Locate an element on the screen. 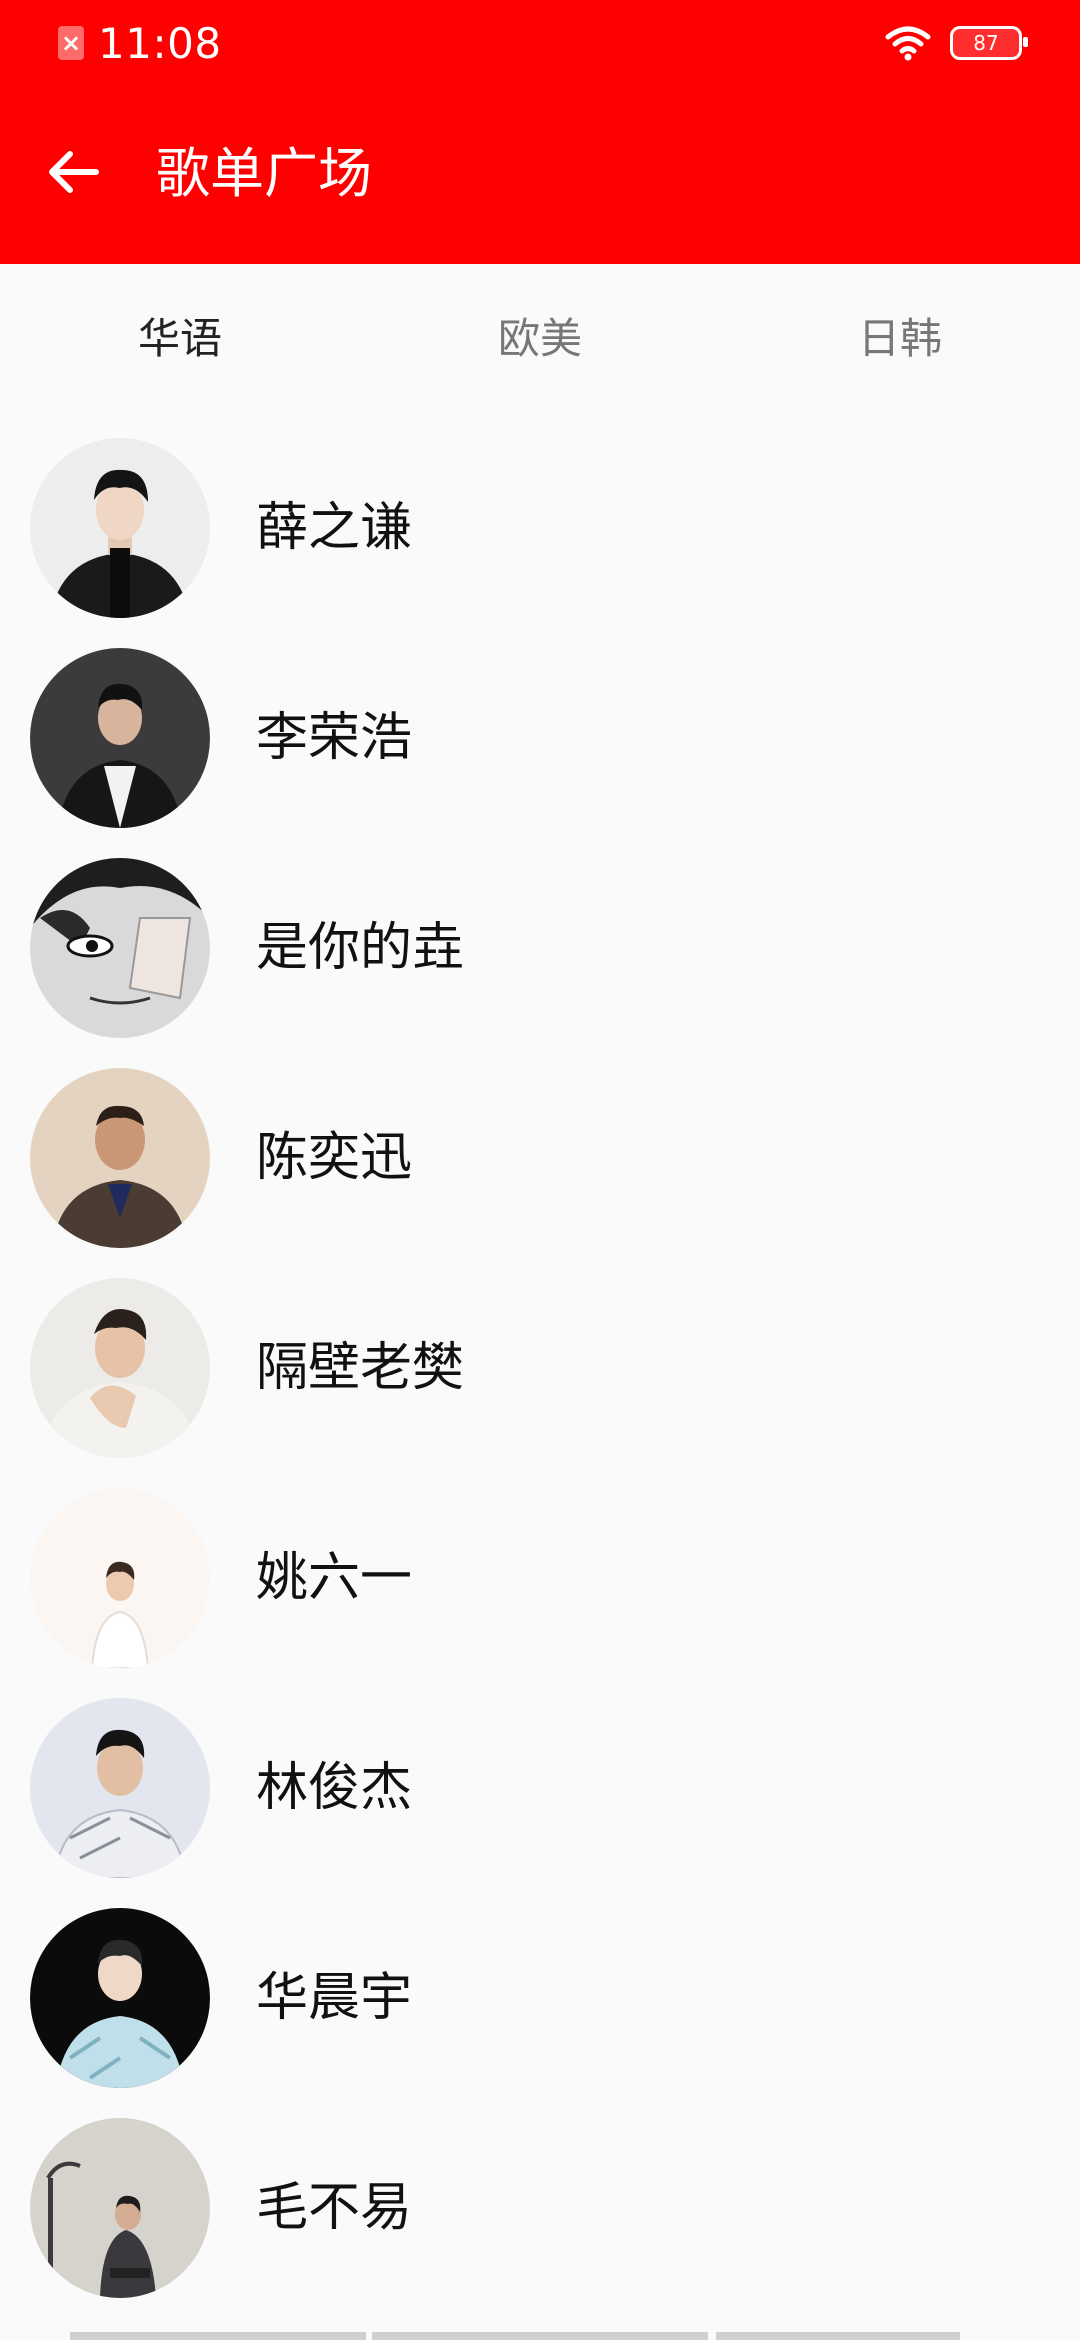 This screenshot has height=2340, width=1080. category-tabs: 华语 欧美 日韩 is located at coordinates (540, 339).